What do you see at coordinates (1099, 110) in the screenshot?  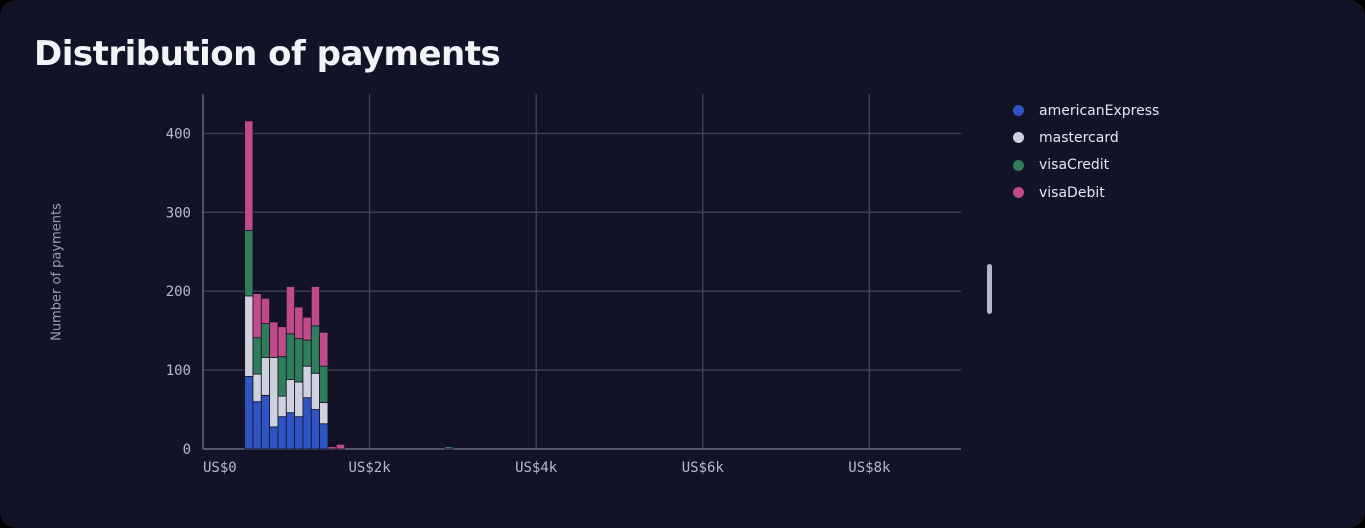 I see `legend-label: americanExpress` at bounding box center [1099, 110].